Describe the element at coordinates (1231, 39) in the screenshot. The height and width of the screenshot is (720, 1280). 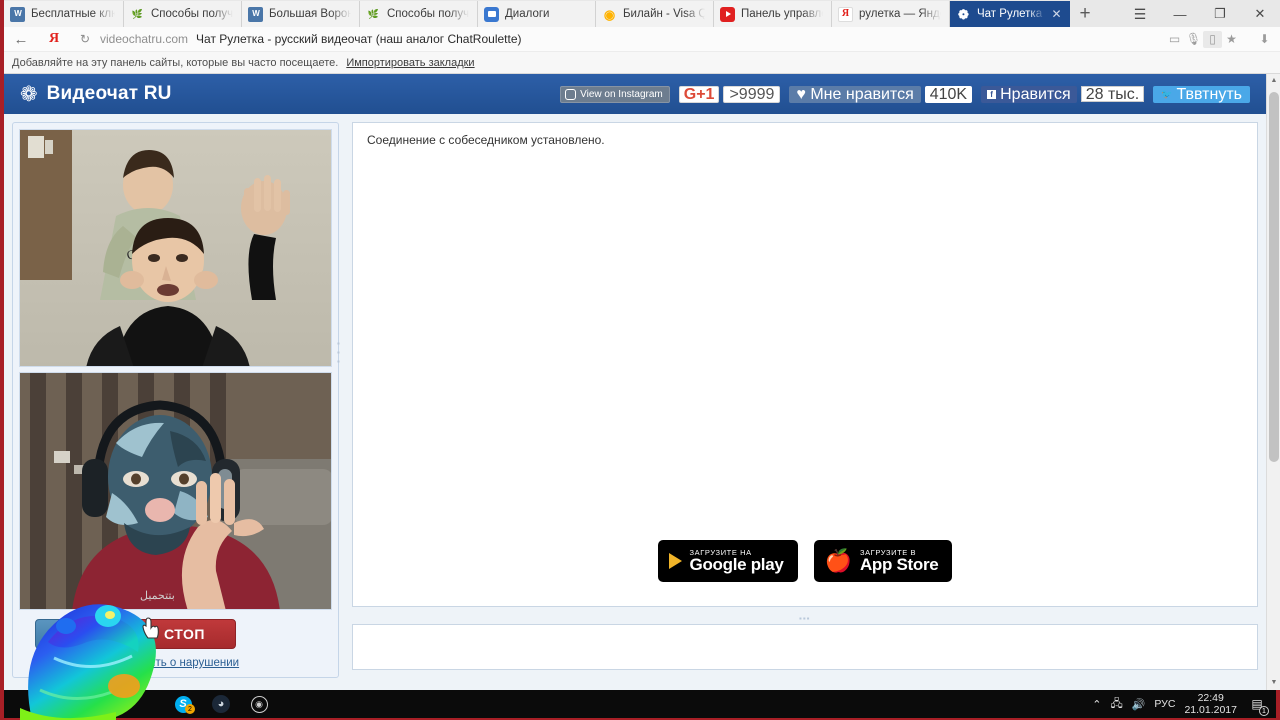
I see `bookmark-star-icon: ★` at that location.